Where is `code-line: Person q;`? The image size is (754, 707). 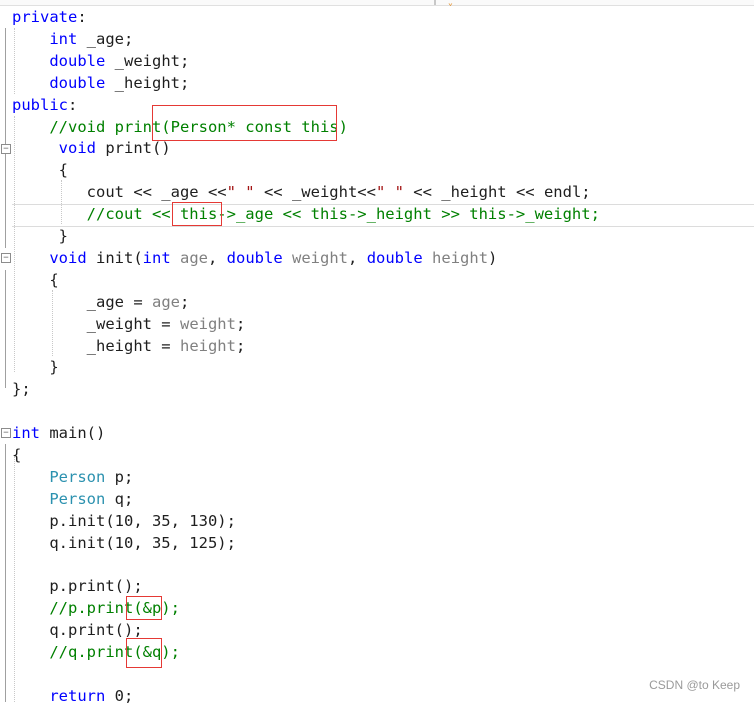
code-line: Person q; is located at coordinates (72, 499).